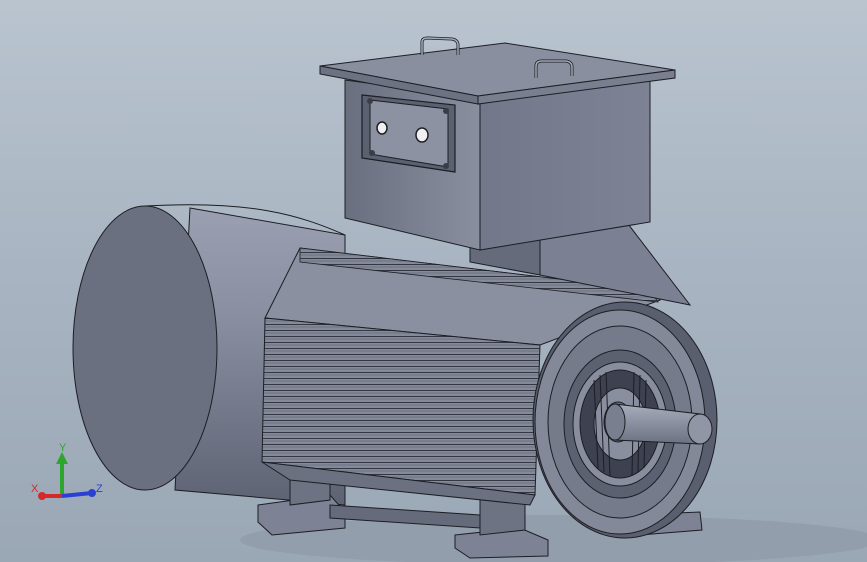  I want to click on z-axis-arrow, so click(77, 494).